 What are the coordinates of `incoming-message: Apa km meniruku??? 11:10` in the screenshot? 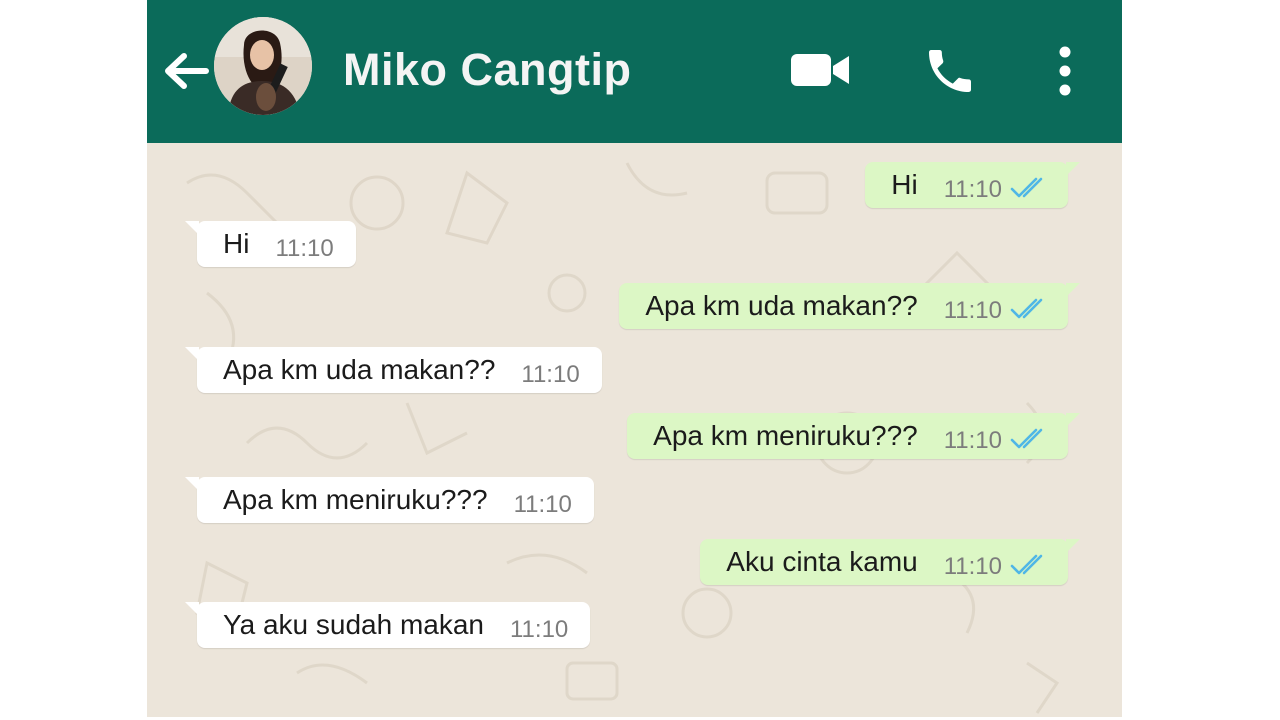 It's located at (389, 500).